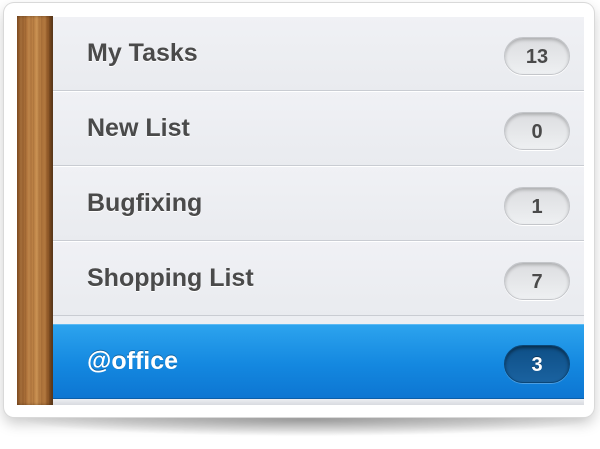  What do you see at coordinates (537, 364) in the screenshot?
I see `count-badge: 3` at bounding box center [537, 364].